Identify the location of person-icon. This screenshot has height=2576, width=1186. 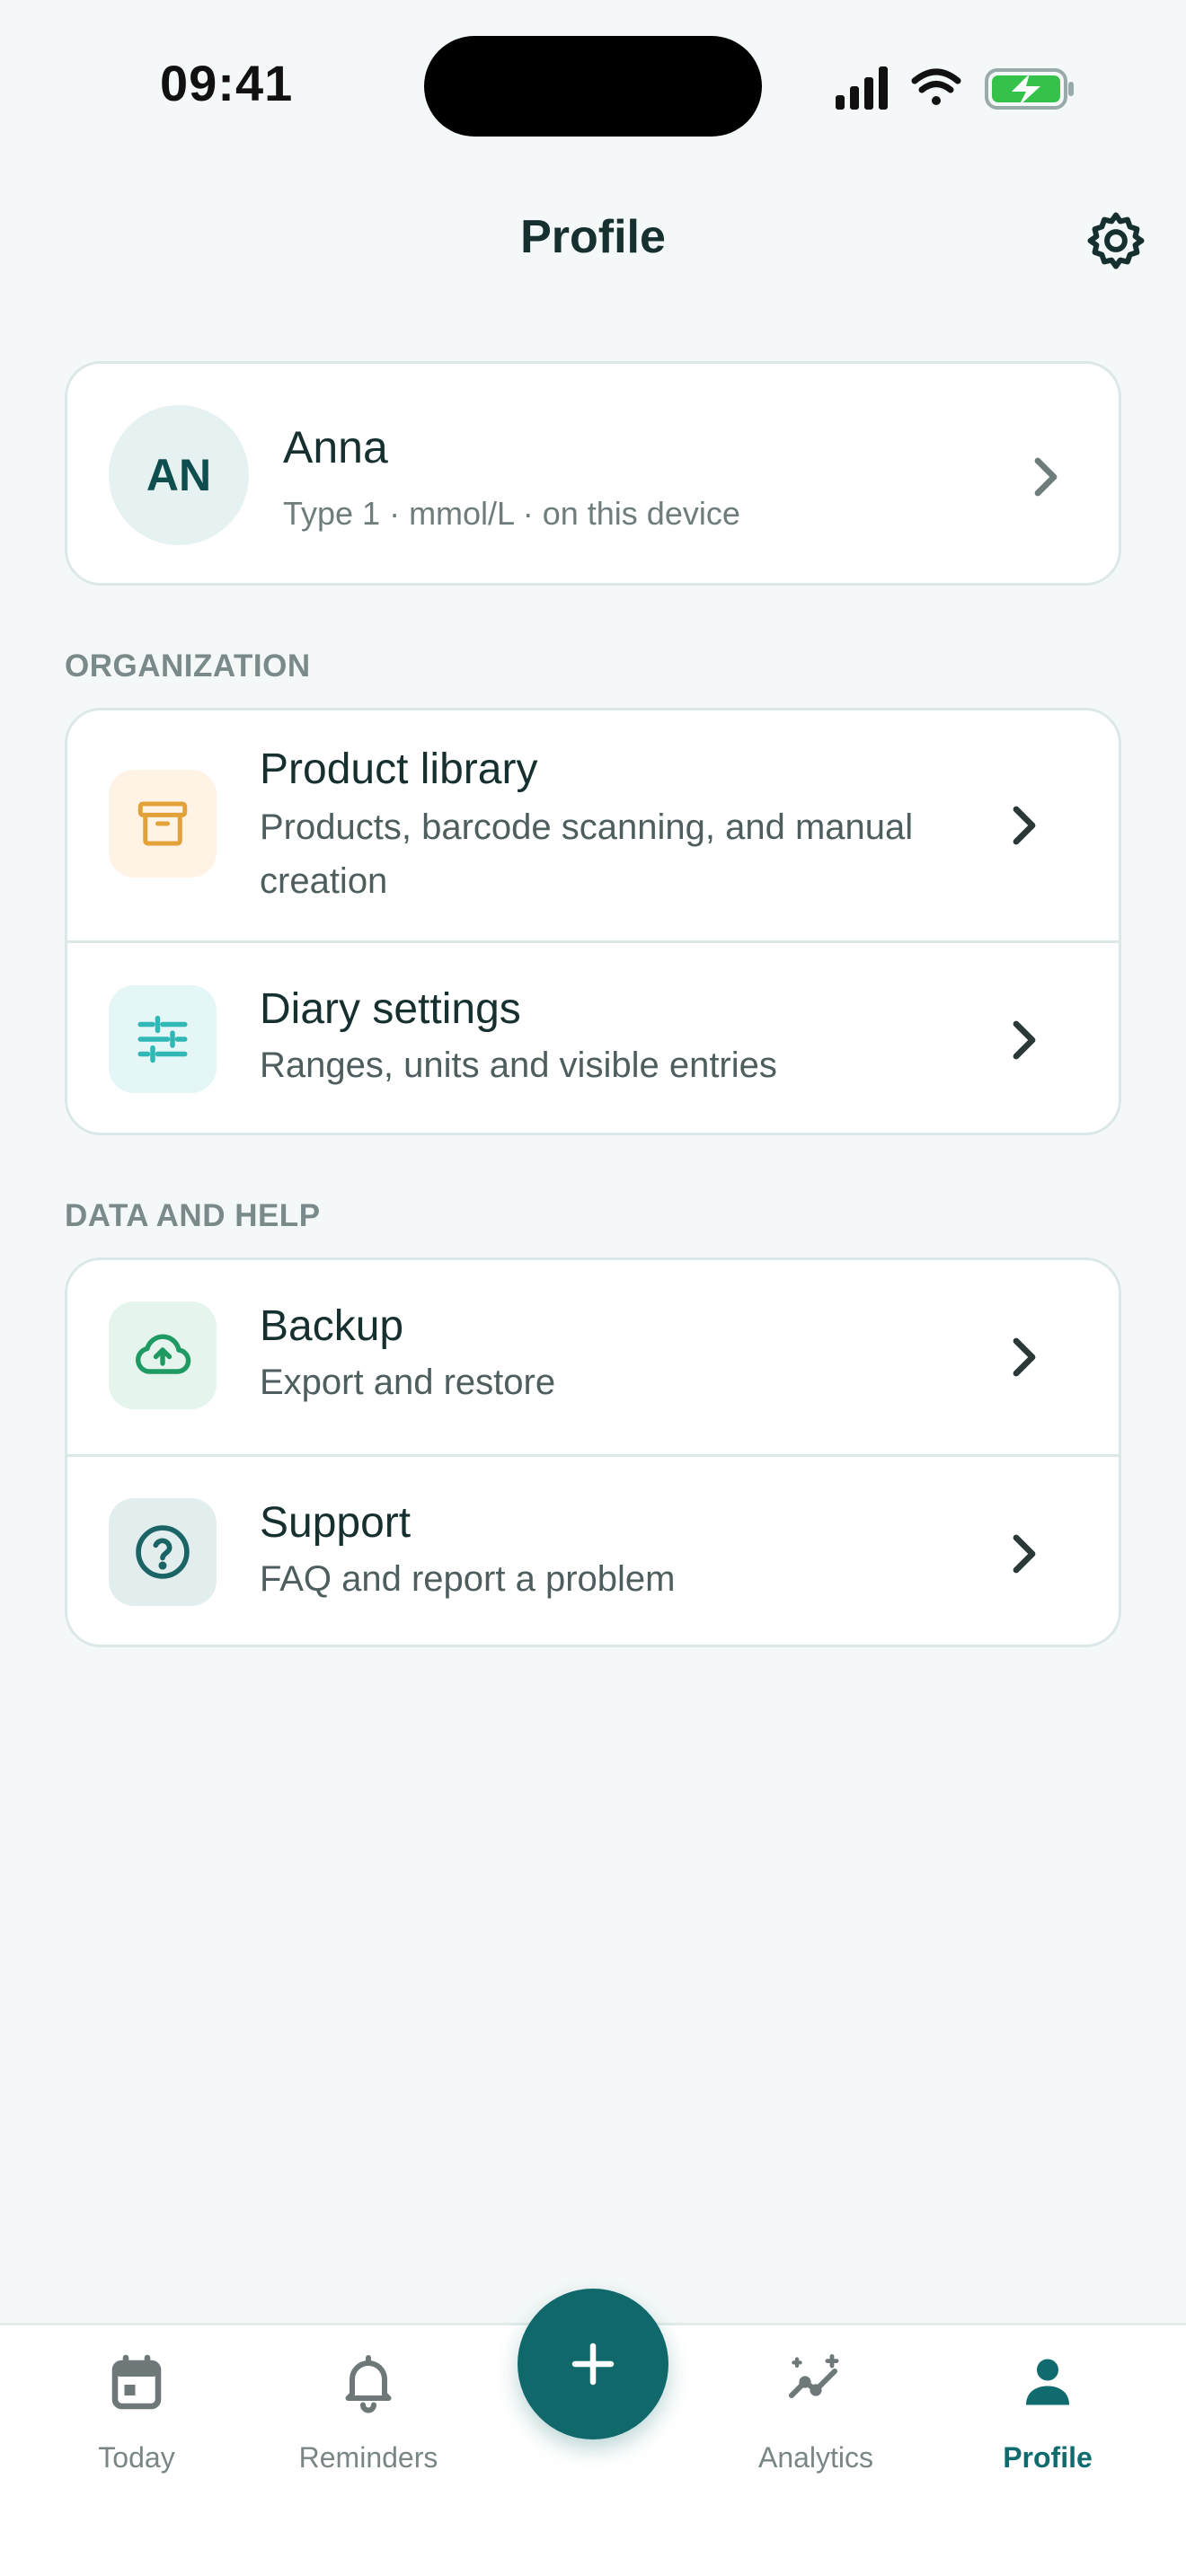
(1047, 2382).